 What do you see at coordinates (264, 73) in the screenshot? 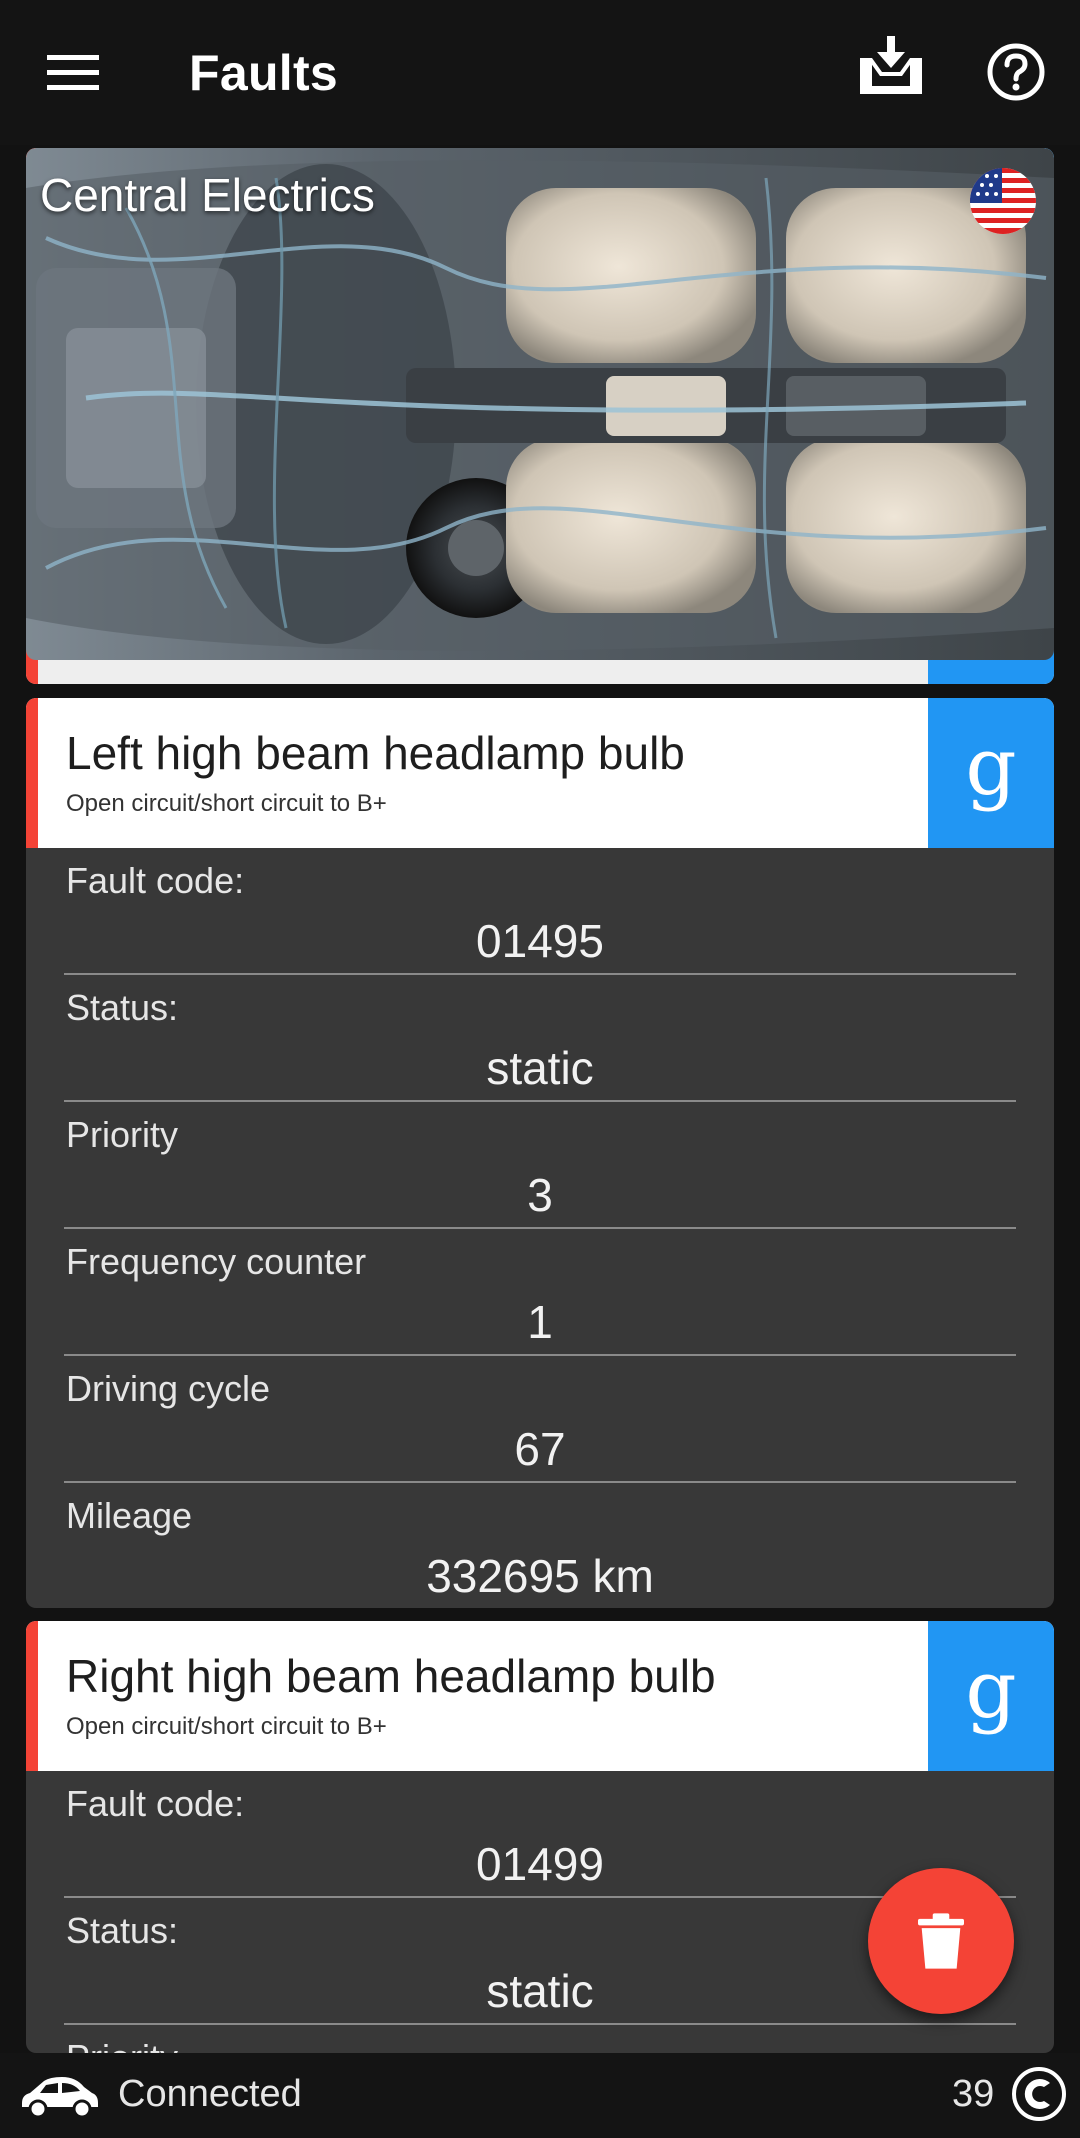
I see `page-title: Faults` at bounding box center [264, 73].